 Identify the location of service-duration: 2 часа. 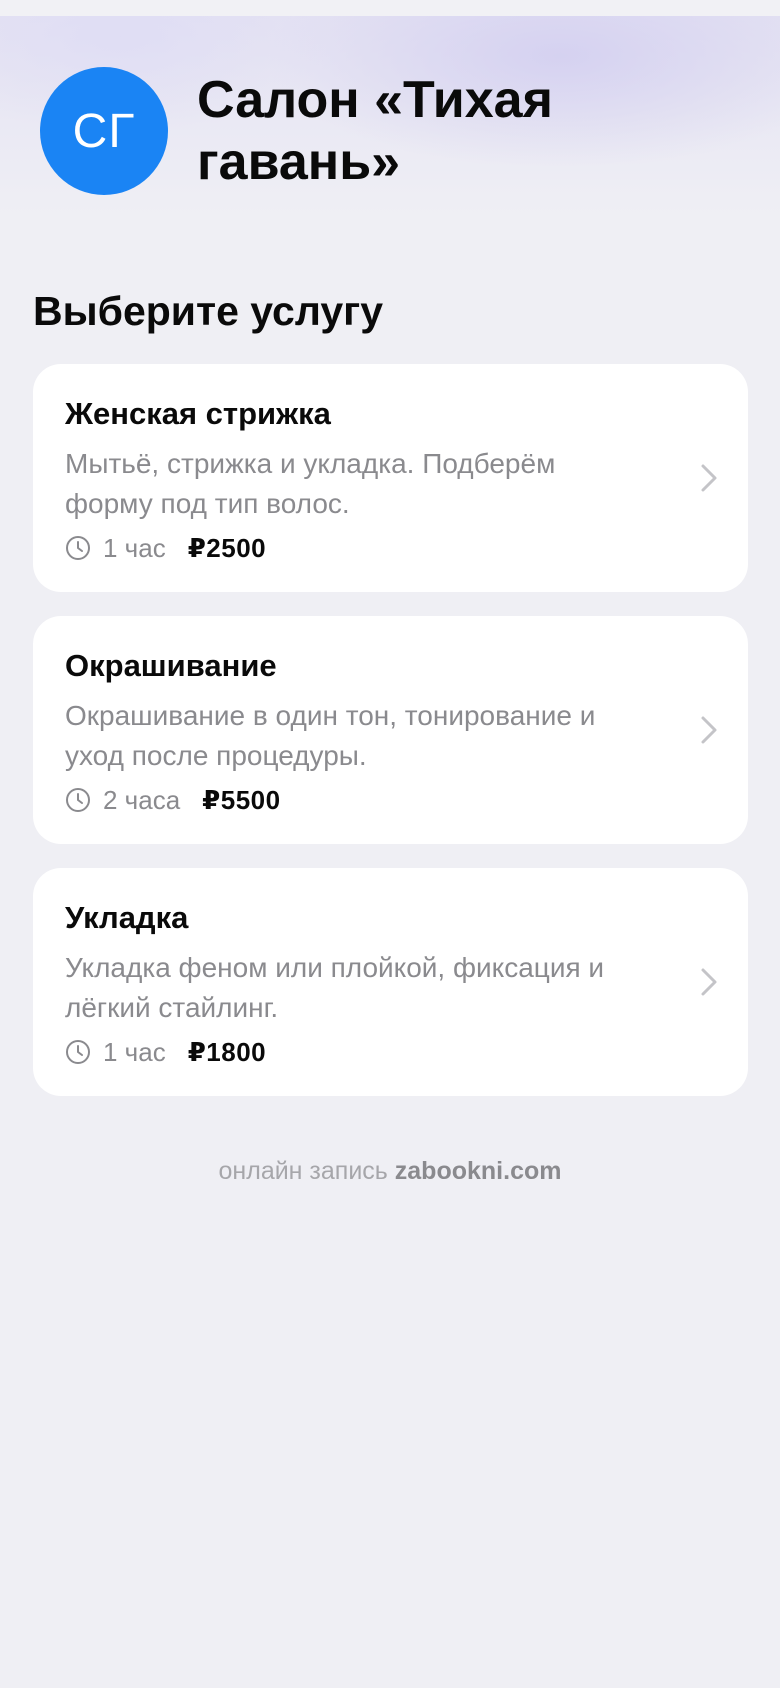
(142, 799).